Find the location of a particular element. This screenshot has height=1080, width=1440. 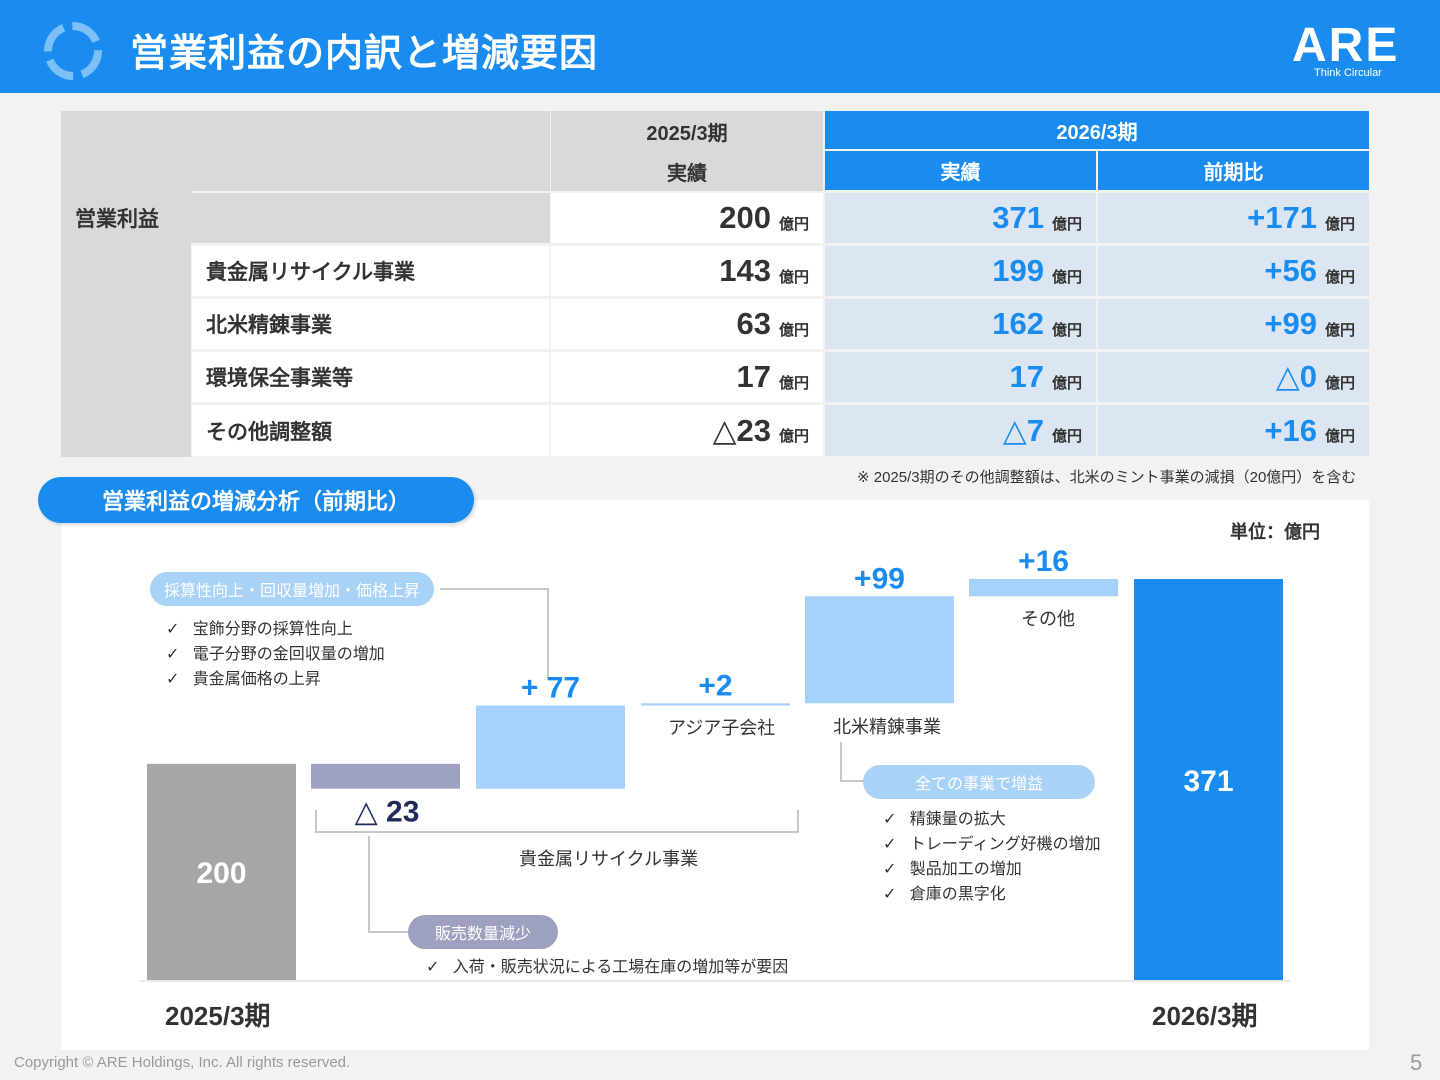

group-label-recycle: 貴金属リサイクル事業 is located at coordinates (609, 859).